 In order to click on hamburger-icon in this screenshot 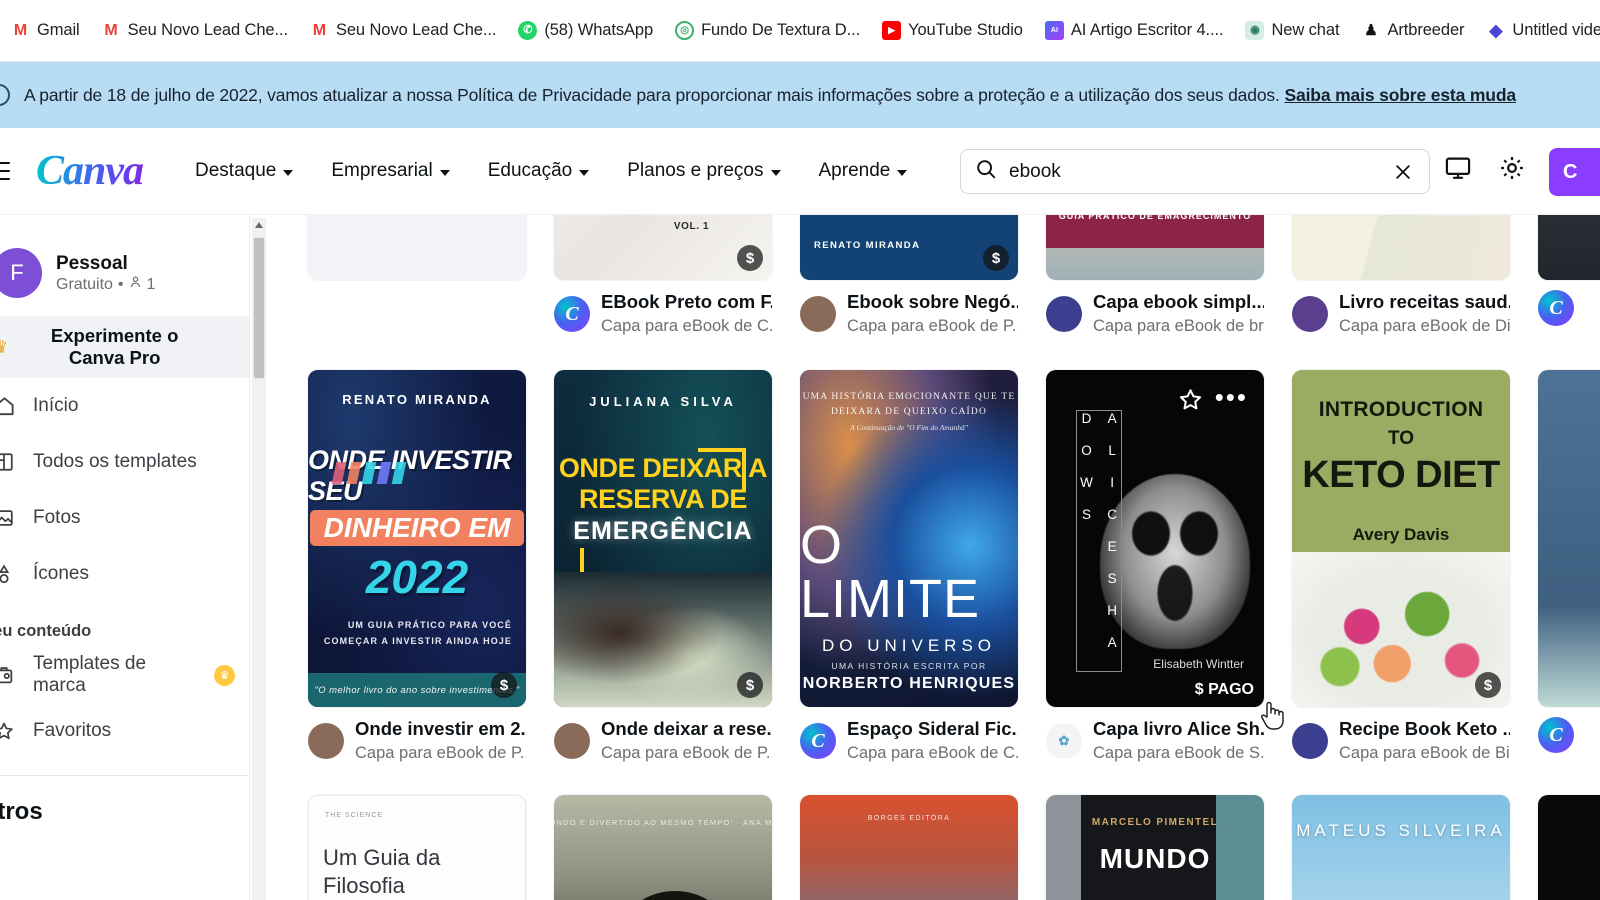, I will do `click(5, 171)`.